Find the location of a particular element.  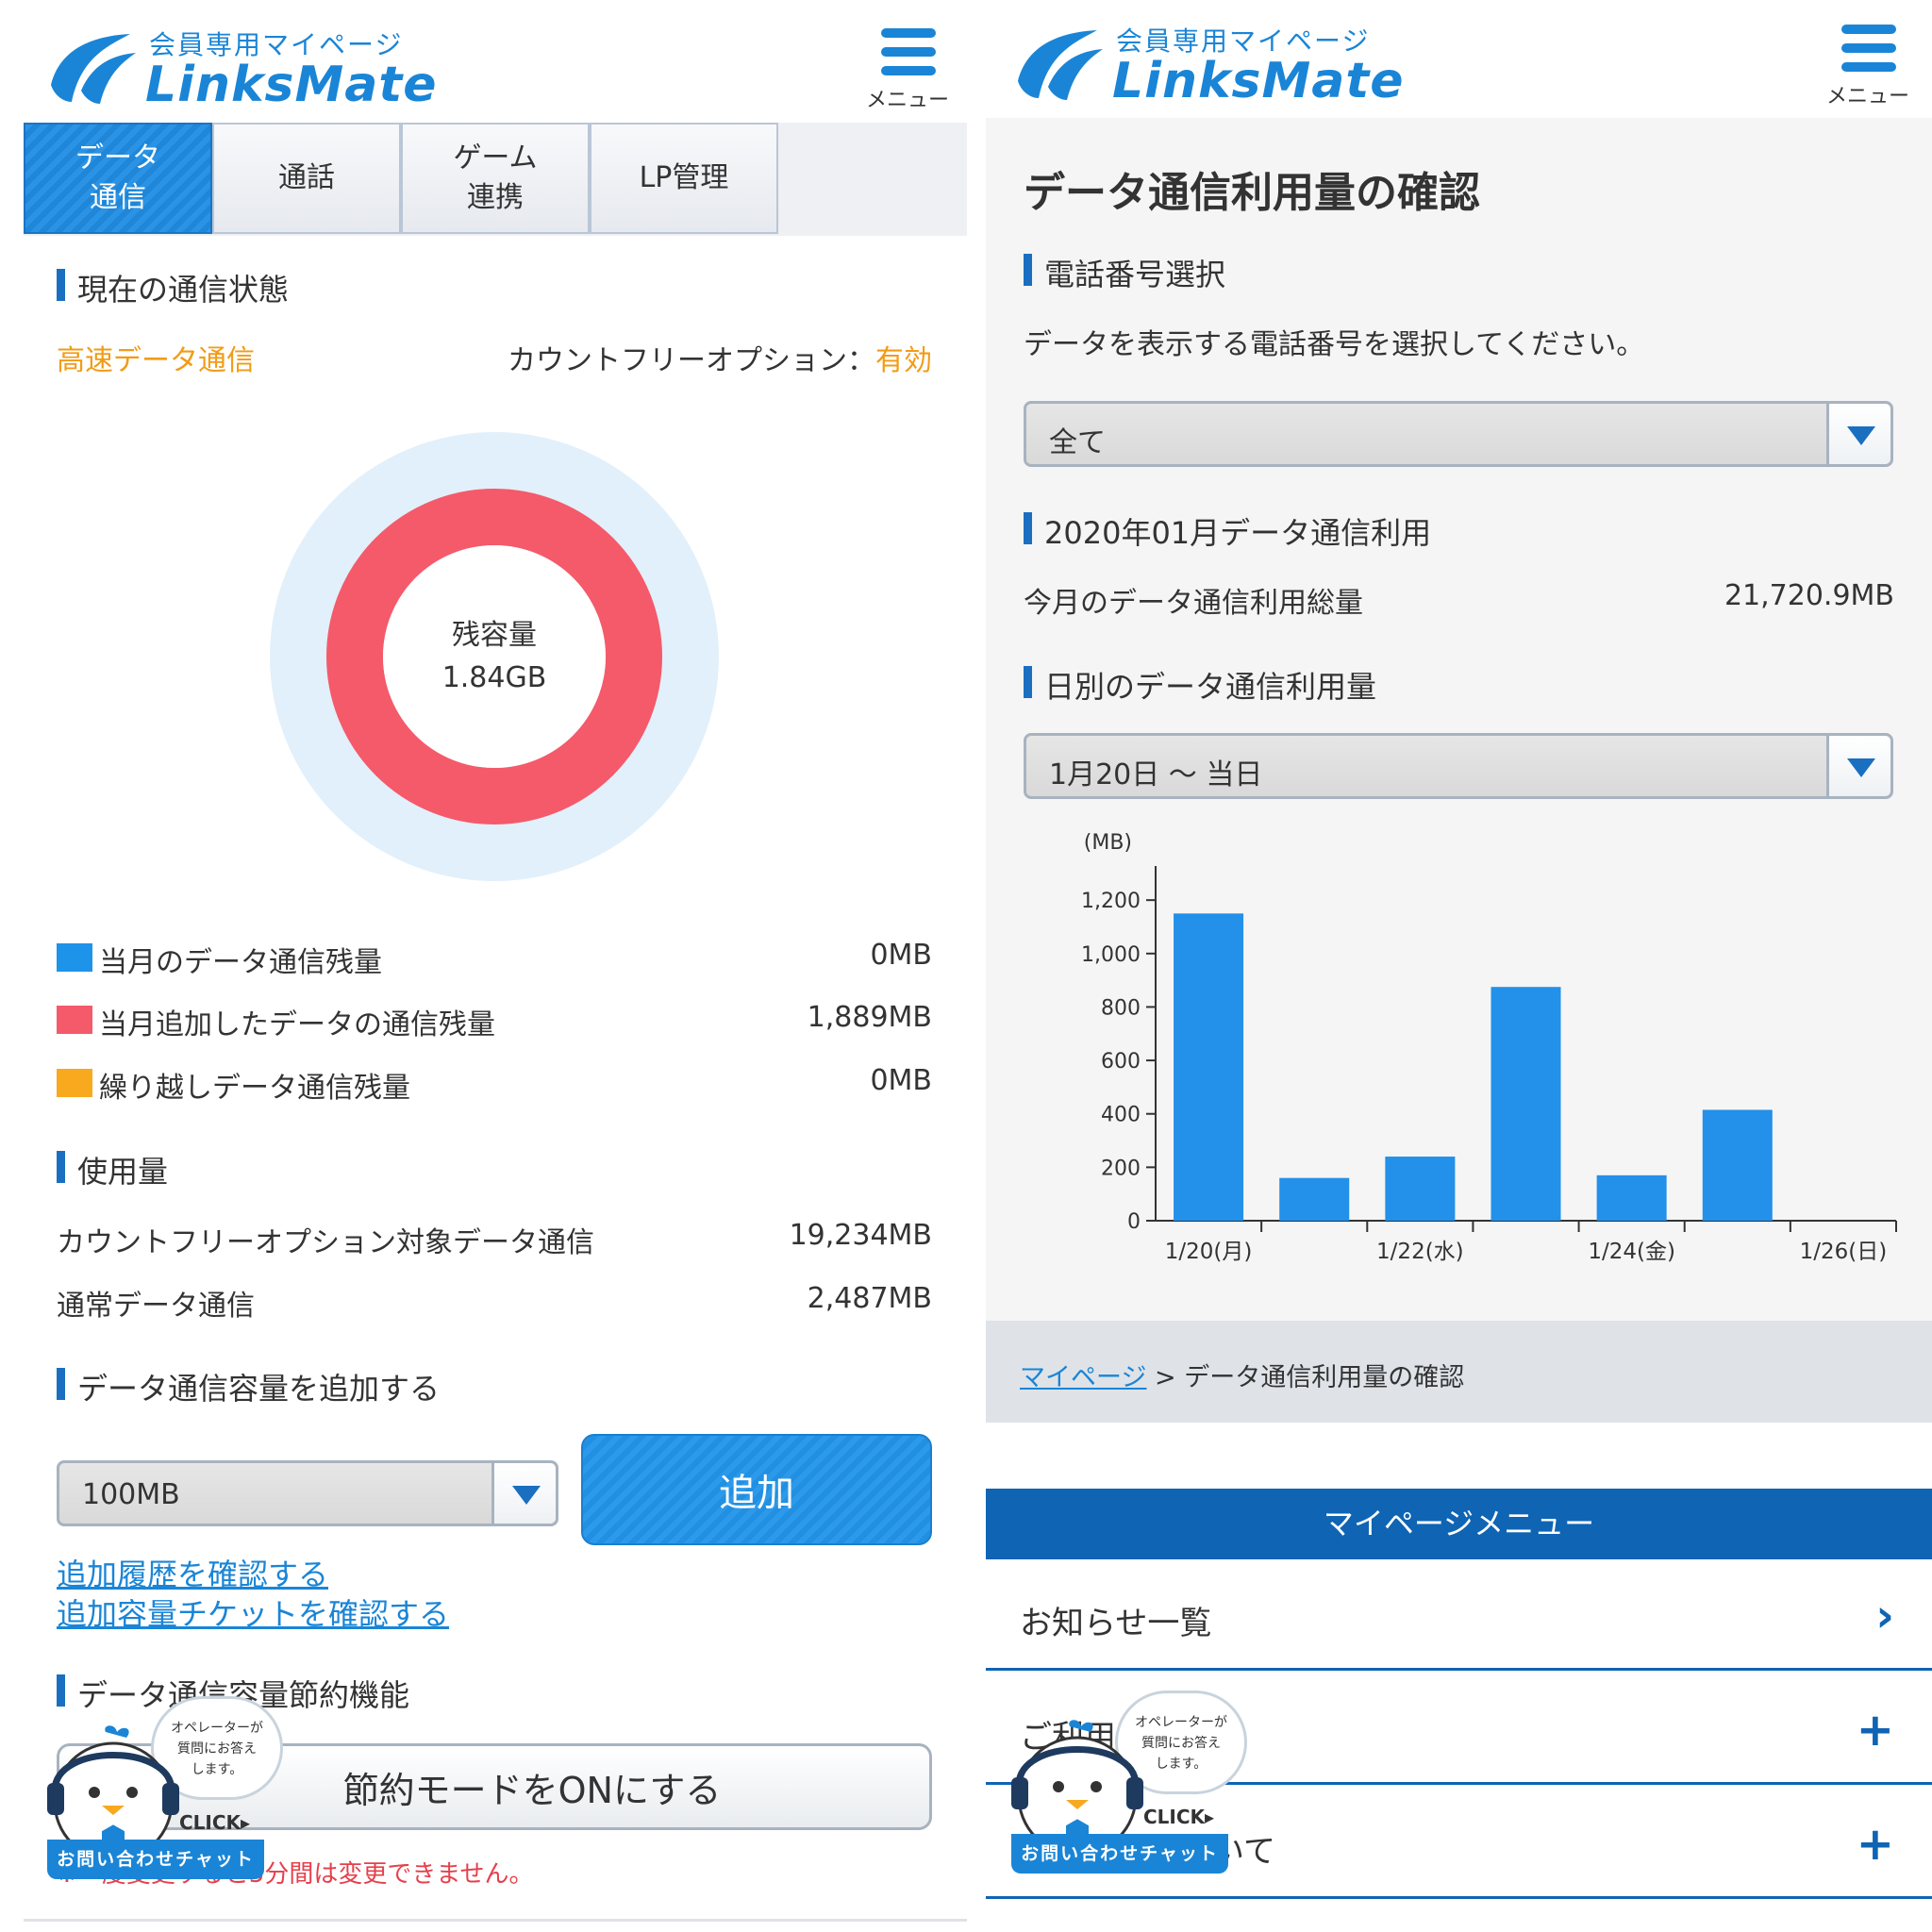

bottom-divider is located at coordinates (496, 1920).